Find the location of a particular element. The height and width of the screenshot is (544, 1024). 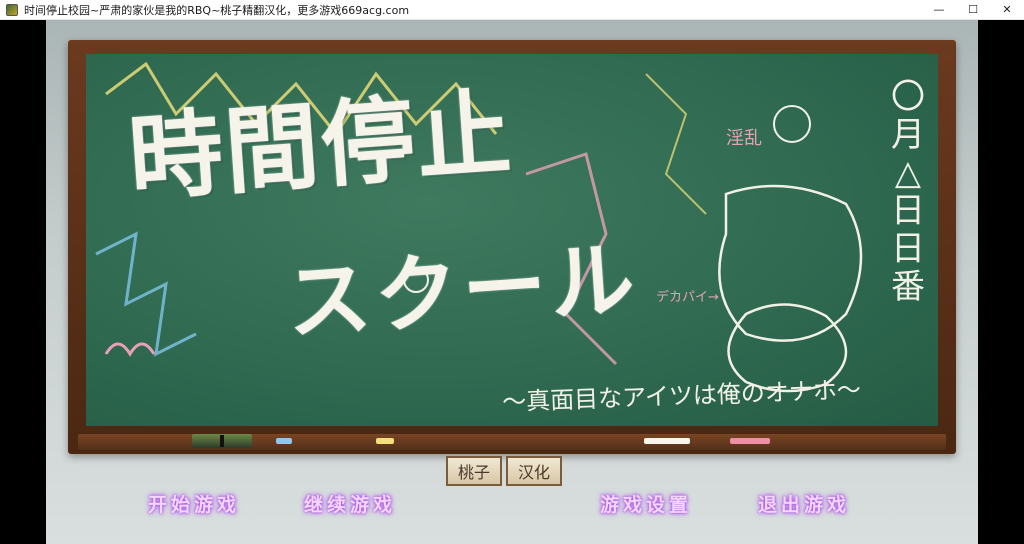

chalk-blue is located at coordinates (284, 441).